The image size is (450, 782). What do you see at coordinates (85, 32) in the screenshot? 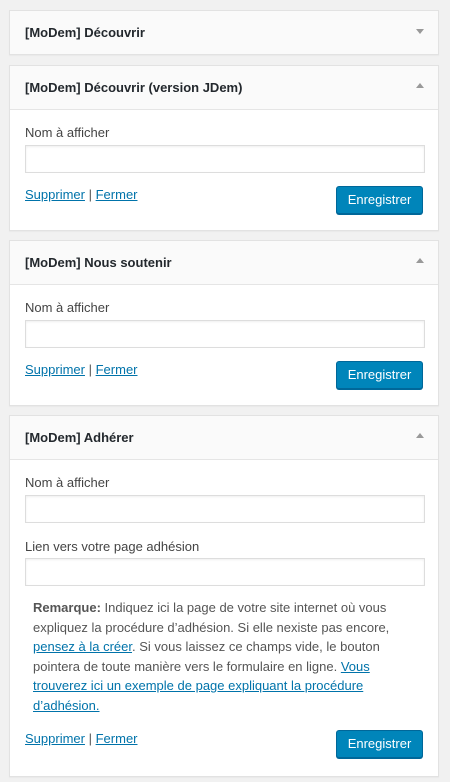
I see `widget-title: [MoDem] Découvrir` at bounding box center [85, 32].